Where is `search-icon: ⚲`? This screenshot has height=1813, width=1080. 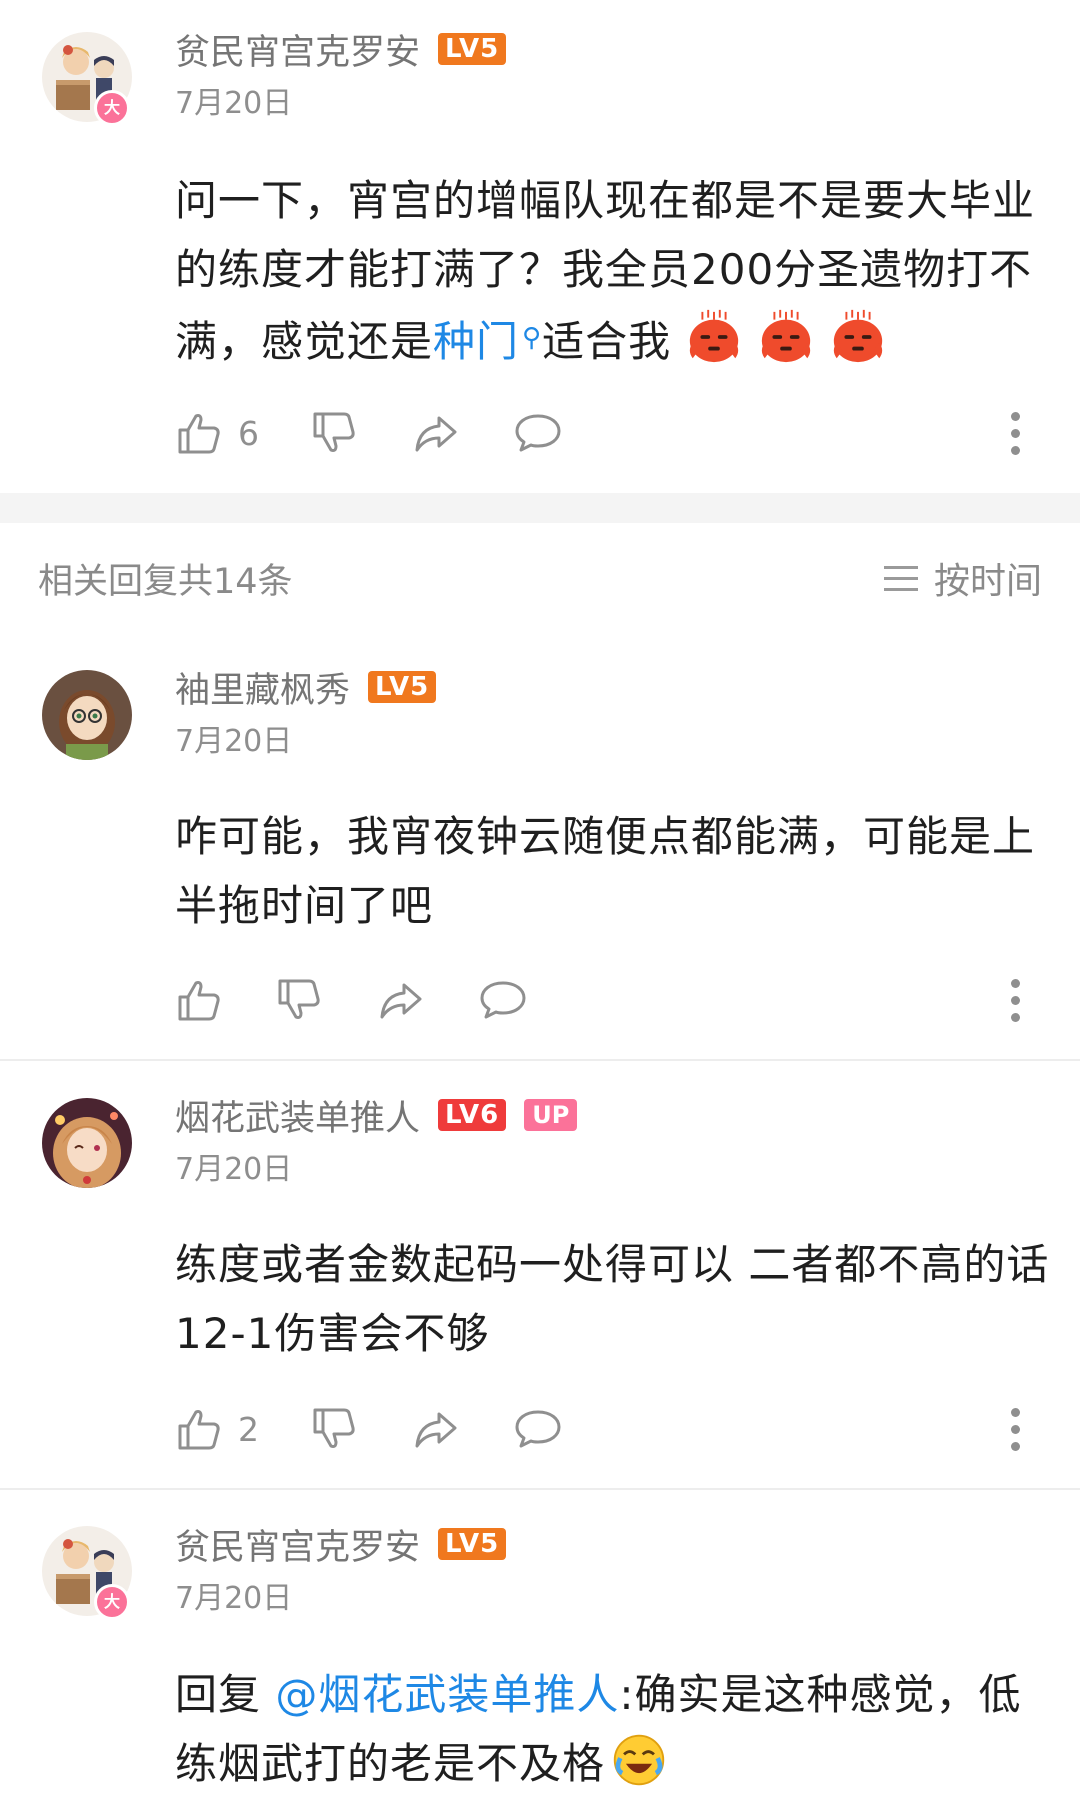 search-icon: ⚲ is located at coordinates (532, 338).